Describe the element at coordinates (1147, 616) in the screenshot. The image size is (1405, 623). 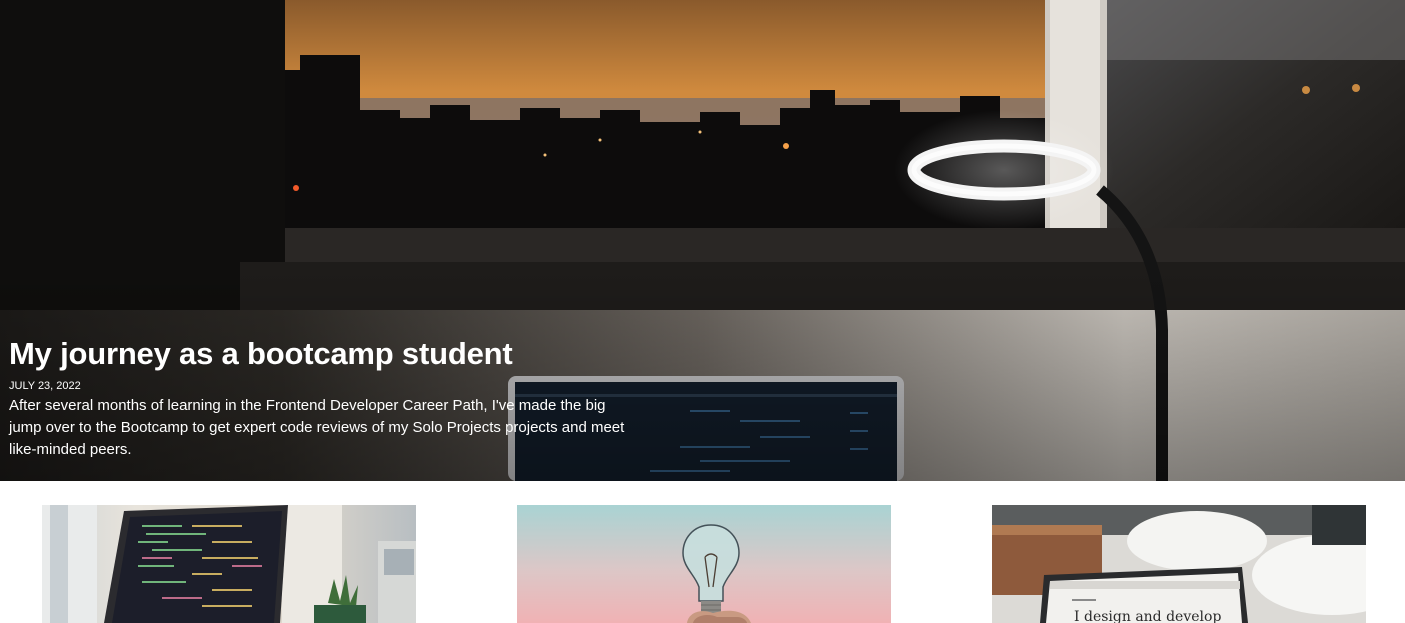
I see `post-card-3-screen-text: I design and develop` at that location.